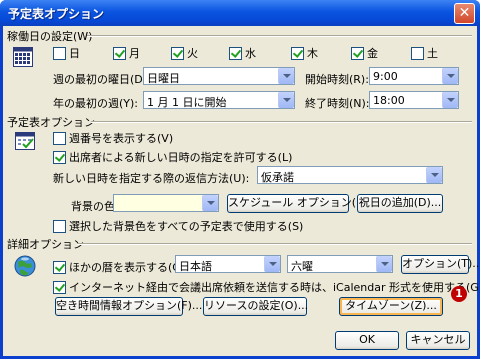  Describe the element at coordinates (51, 122) in the screenshot. I see `calendar-options-section-label: 予定表オプション` at that location.